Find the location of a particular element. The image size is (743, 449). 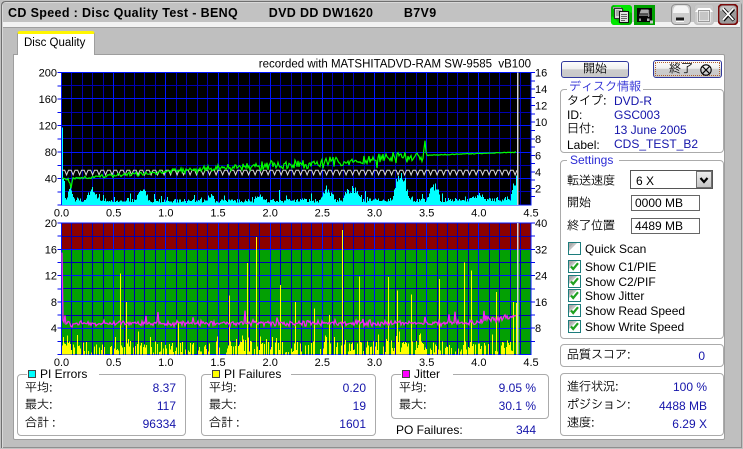

svg-text: 10 is located at coordinates (541, 123).